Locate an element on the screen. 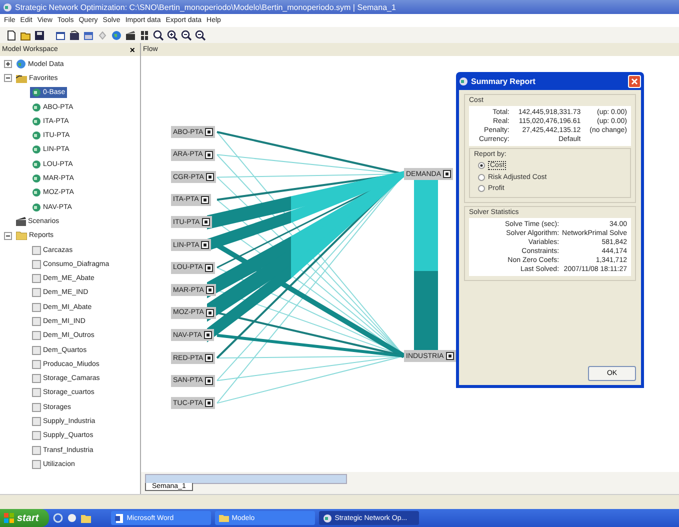 The height and width of the screenshot is (527, 679). window-title: Strategic Network Optimization: C:\SNO\Bertin_monoperiodo\Modelo\Bertin_monoperiodo.sym | Semana_1 is located at coordinates (205, 7).